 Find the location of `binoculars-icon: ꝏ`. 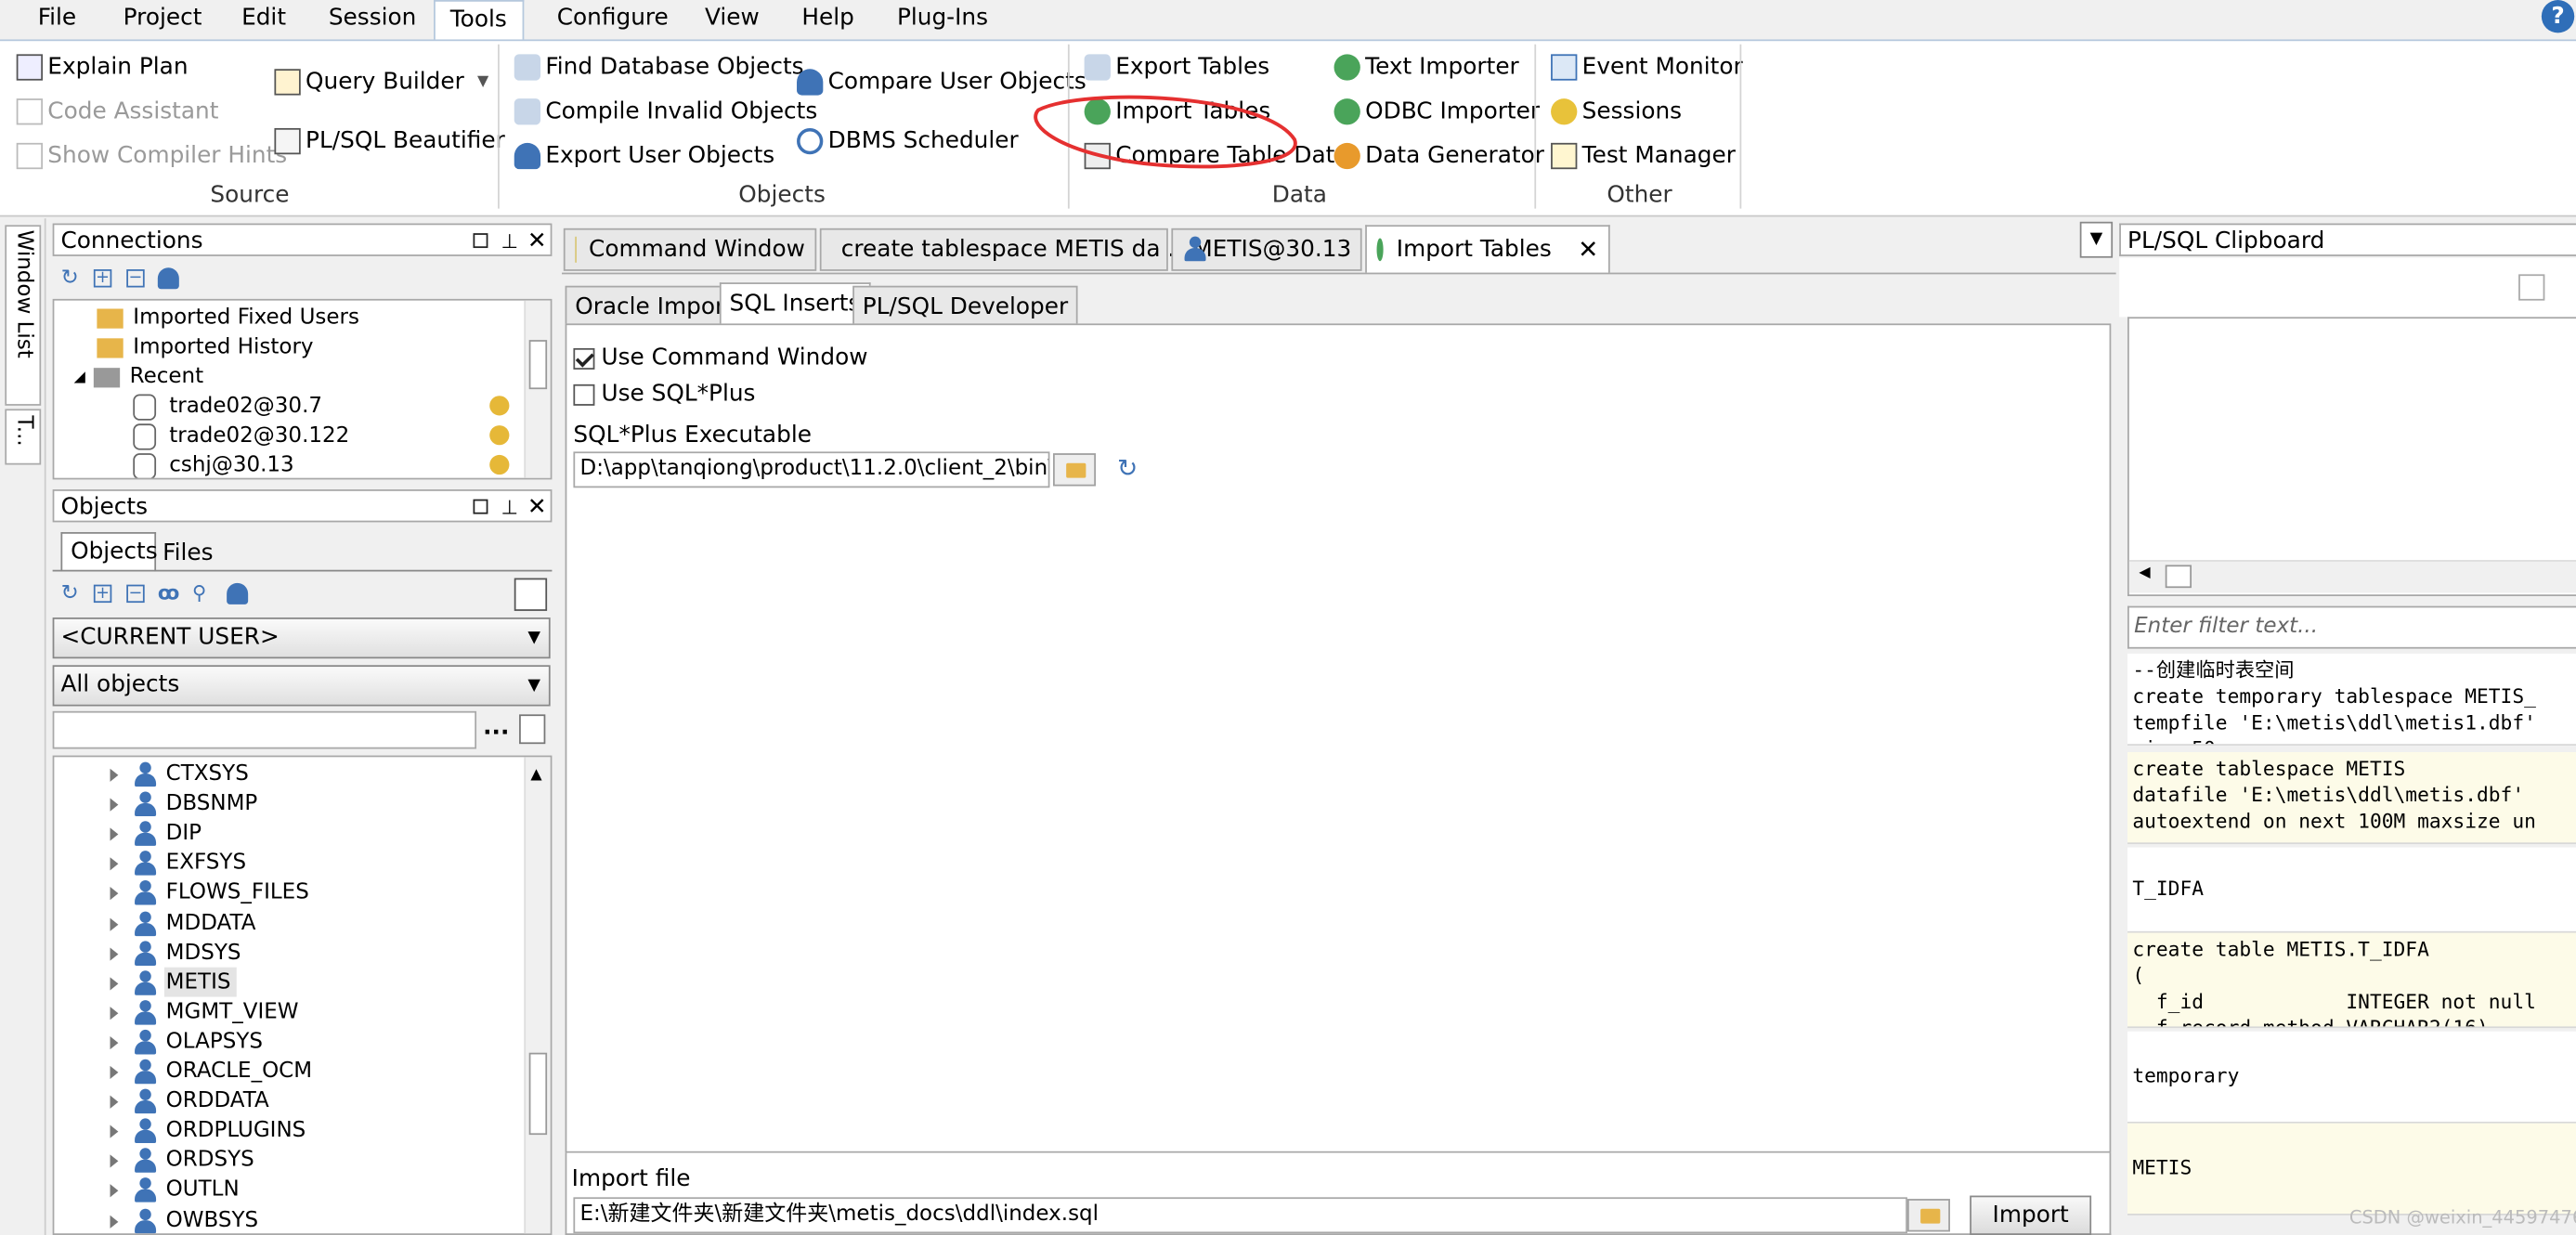

binoculars-icon: ꝏ is located at coordinates (168, 592).